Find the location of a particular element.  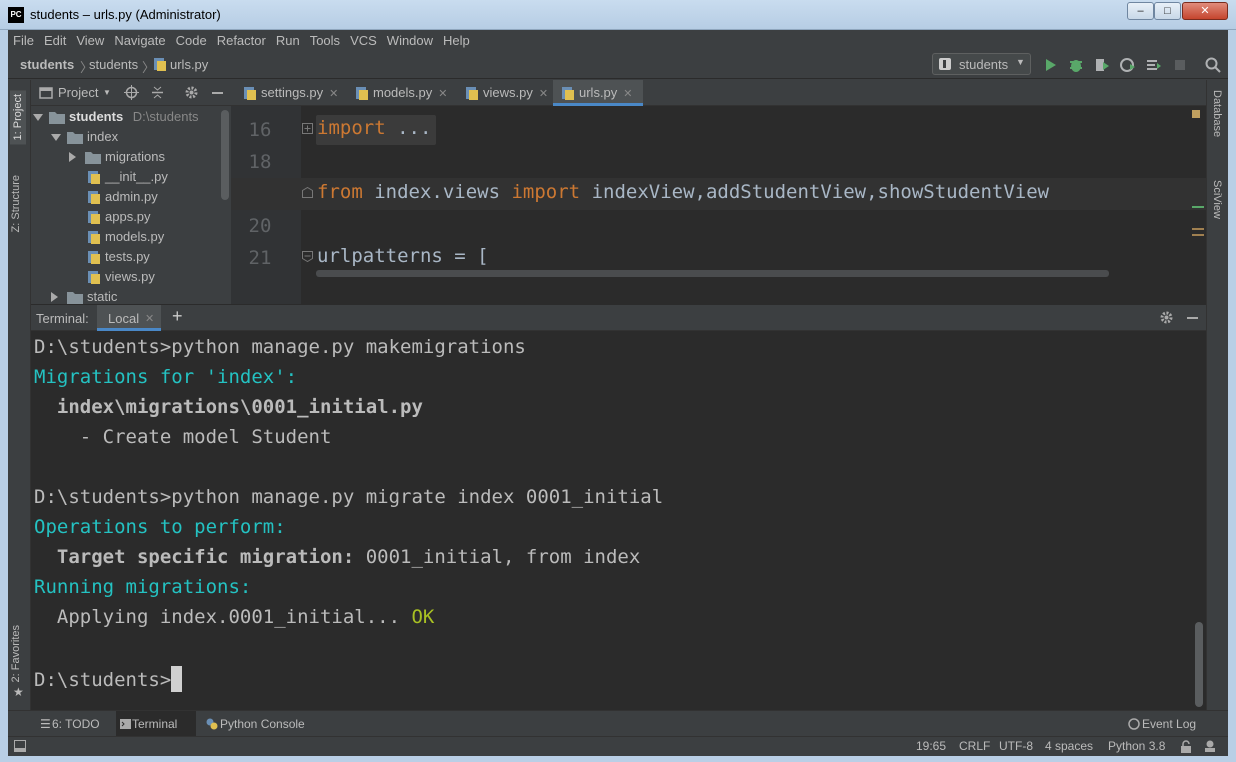

lock-icon is located at coordinates (1186, 749).